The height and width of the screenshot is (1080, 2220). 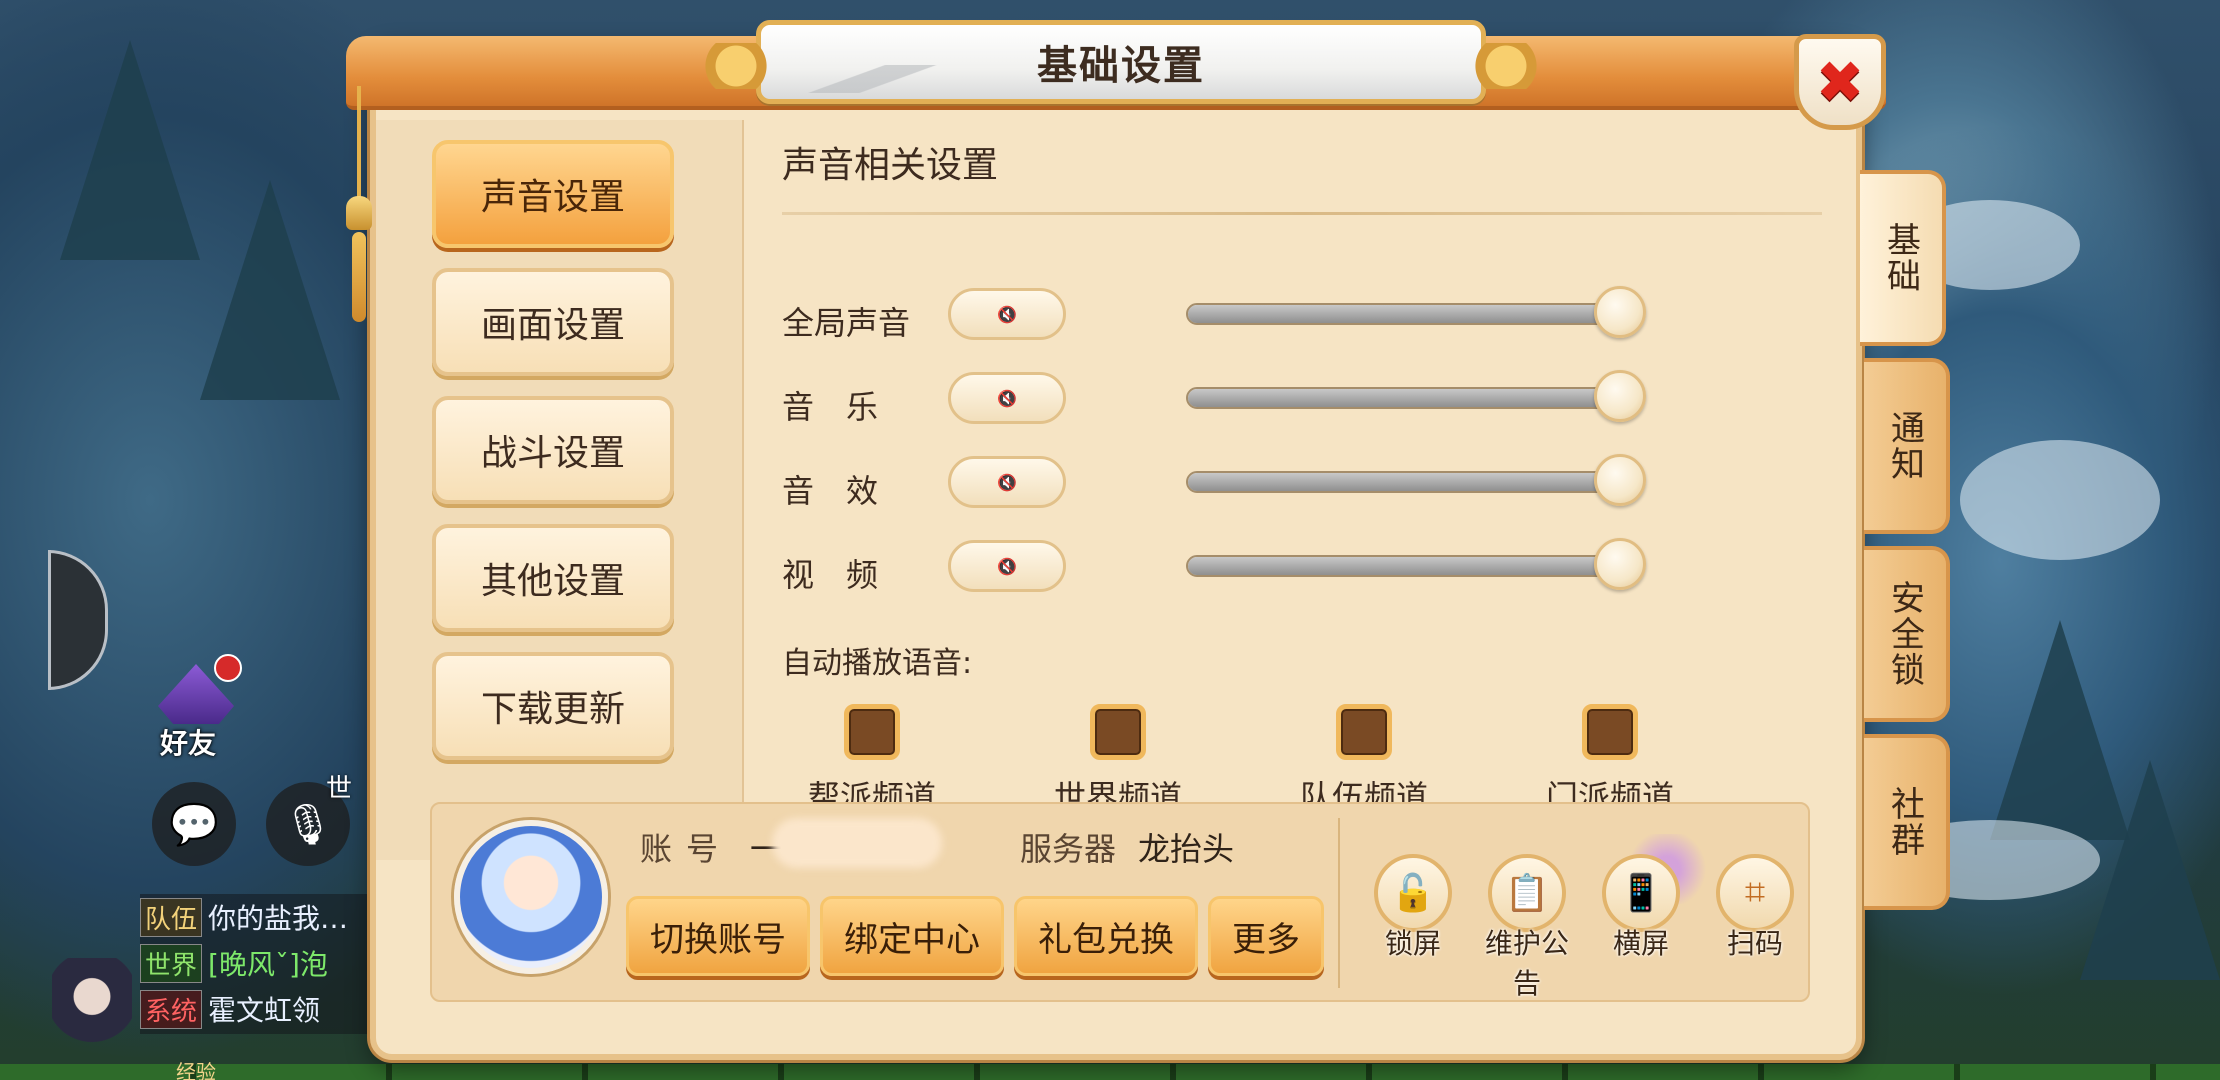 What do you see at coordinates (1903, 258) in the screenshot?
I see `tab-basic: 基础` at bounding box center [1903, 258].